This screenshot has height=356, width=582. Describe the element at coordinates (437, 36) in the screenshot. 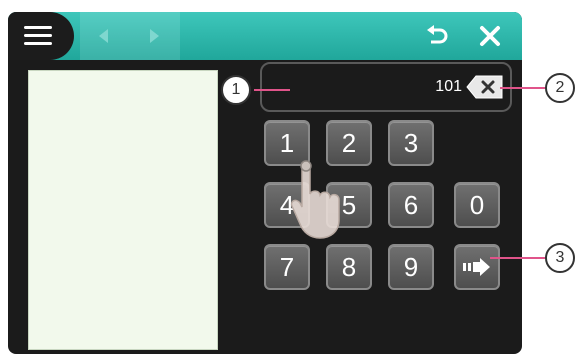

I see `undo-icon` at that location.